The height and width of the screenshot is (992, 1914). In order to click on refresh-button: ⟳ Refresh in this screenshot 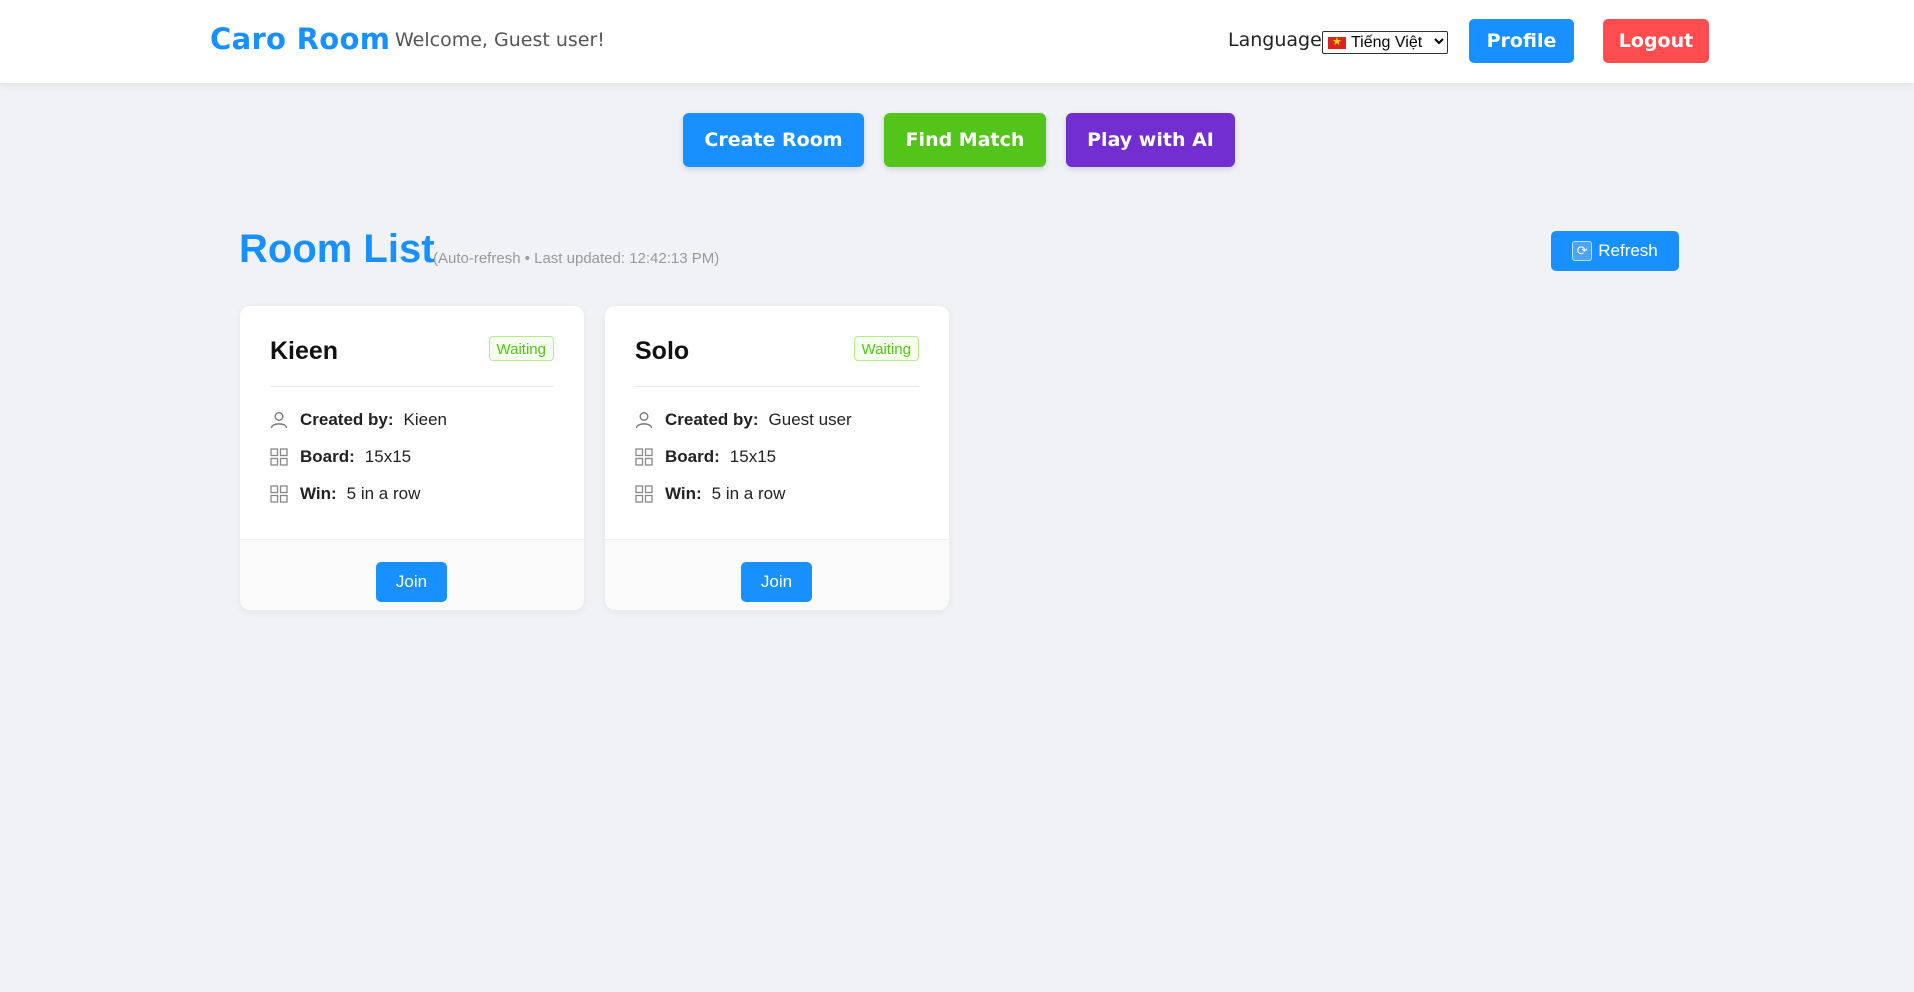, I will do `click(1615, 251)`.